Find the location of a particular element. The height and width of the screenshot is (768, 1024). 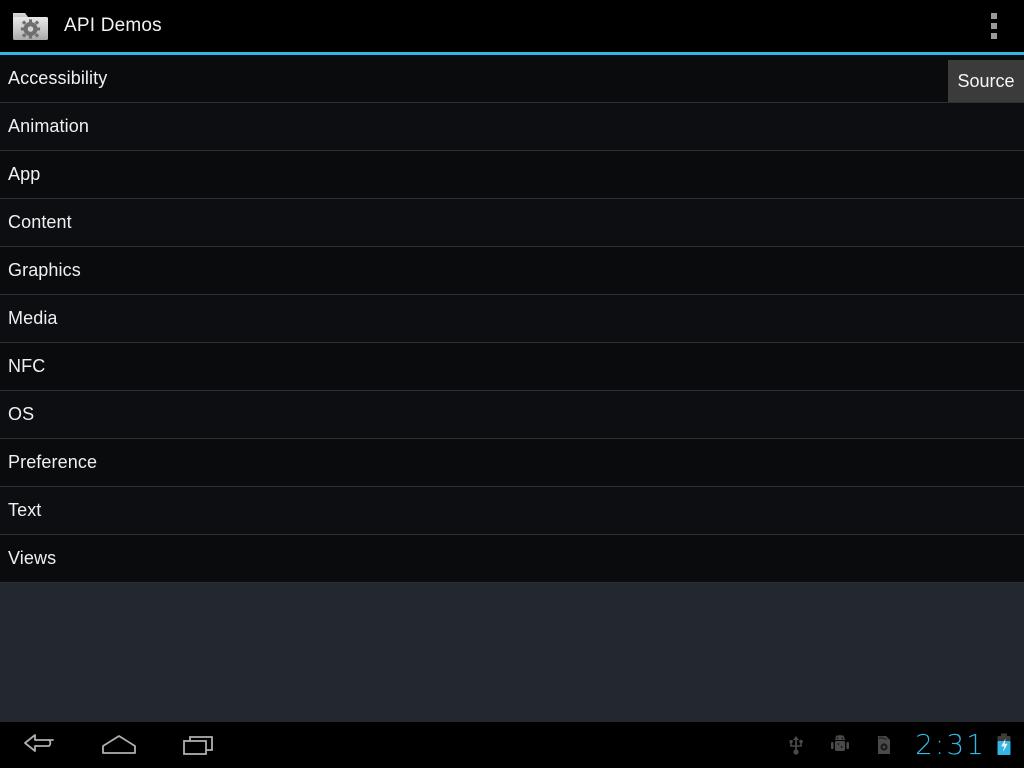

battery-charging-icon is located at coordinates (1004, 745).